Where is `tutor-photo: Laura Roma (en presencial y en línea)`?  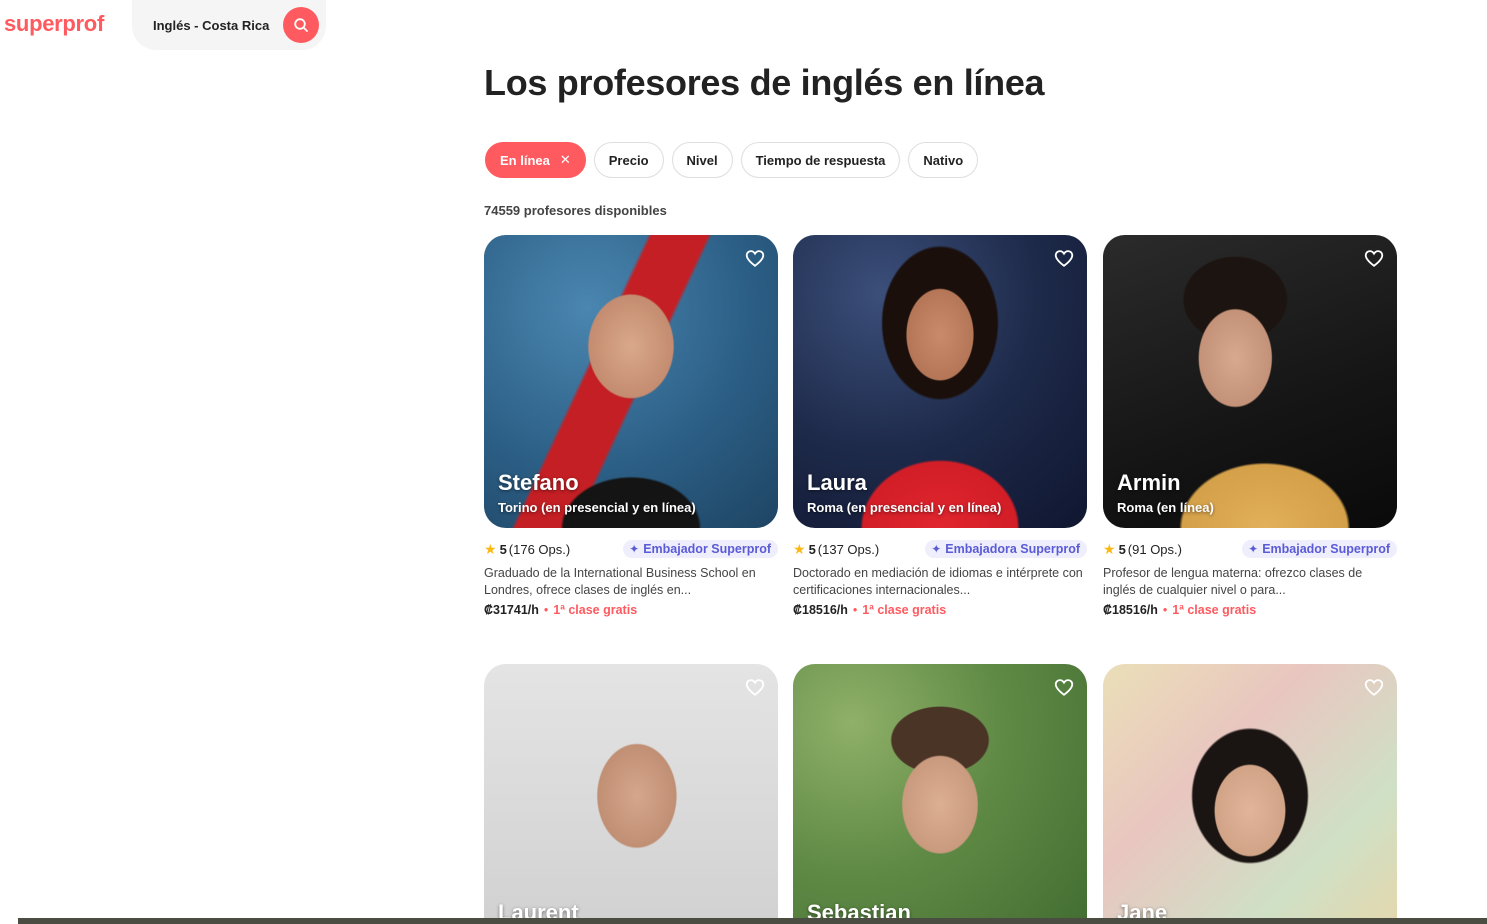
tutor-photo: Laura Roma (en presencial y en línea) is located at coordinates (940, 381).